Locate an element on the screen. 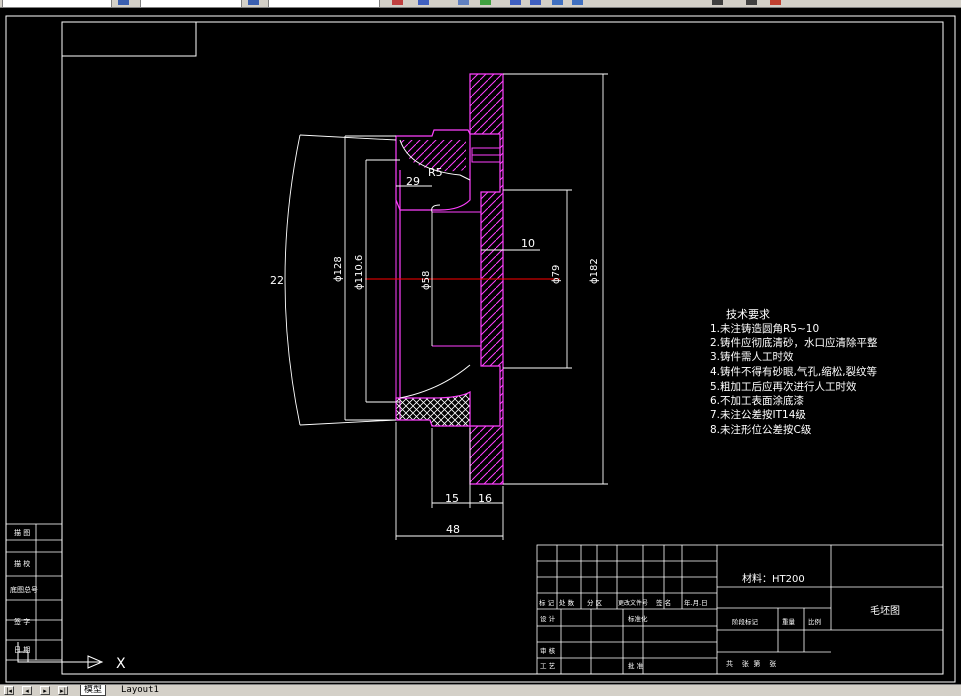  first-tab-button: |◂ is located at coordinates (9, 690).